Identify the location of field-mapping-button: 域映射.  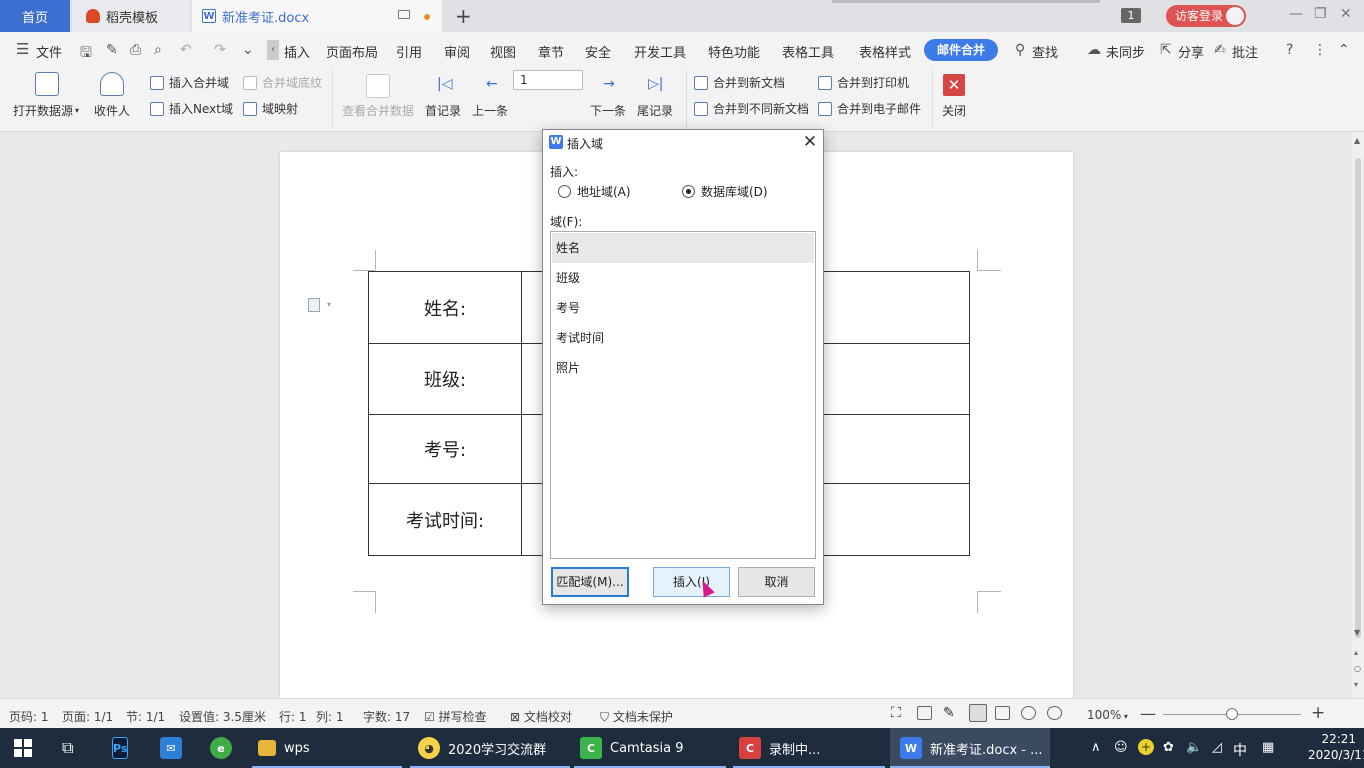
(270, 108).